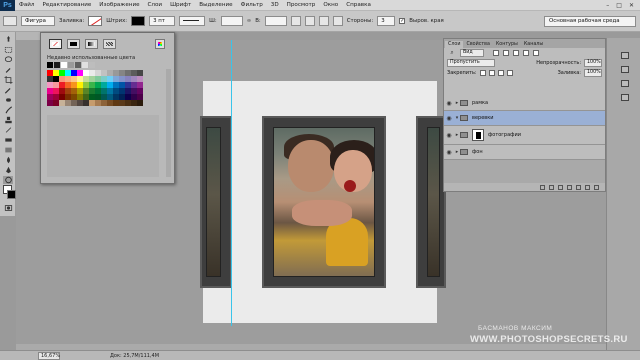  Describe the element at coordinates (625, 55) in the screenshot. I see `history-panel-icon` at that location.